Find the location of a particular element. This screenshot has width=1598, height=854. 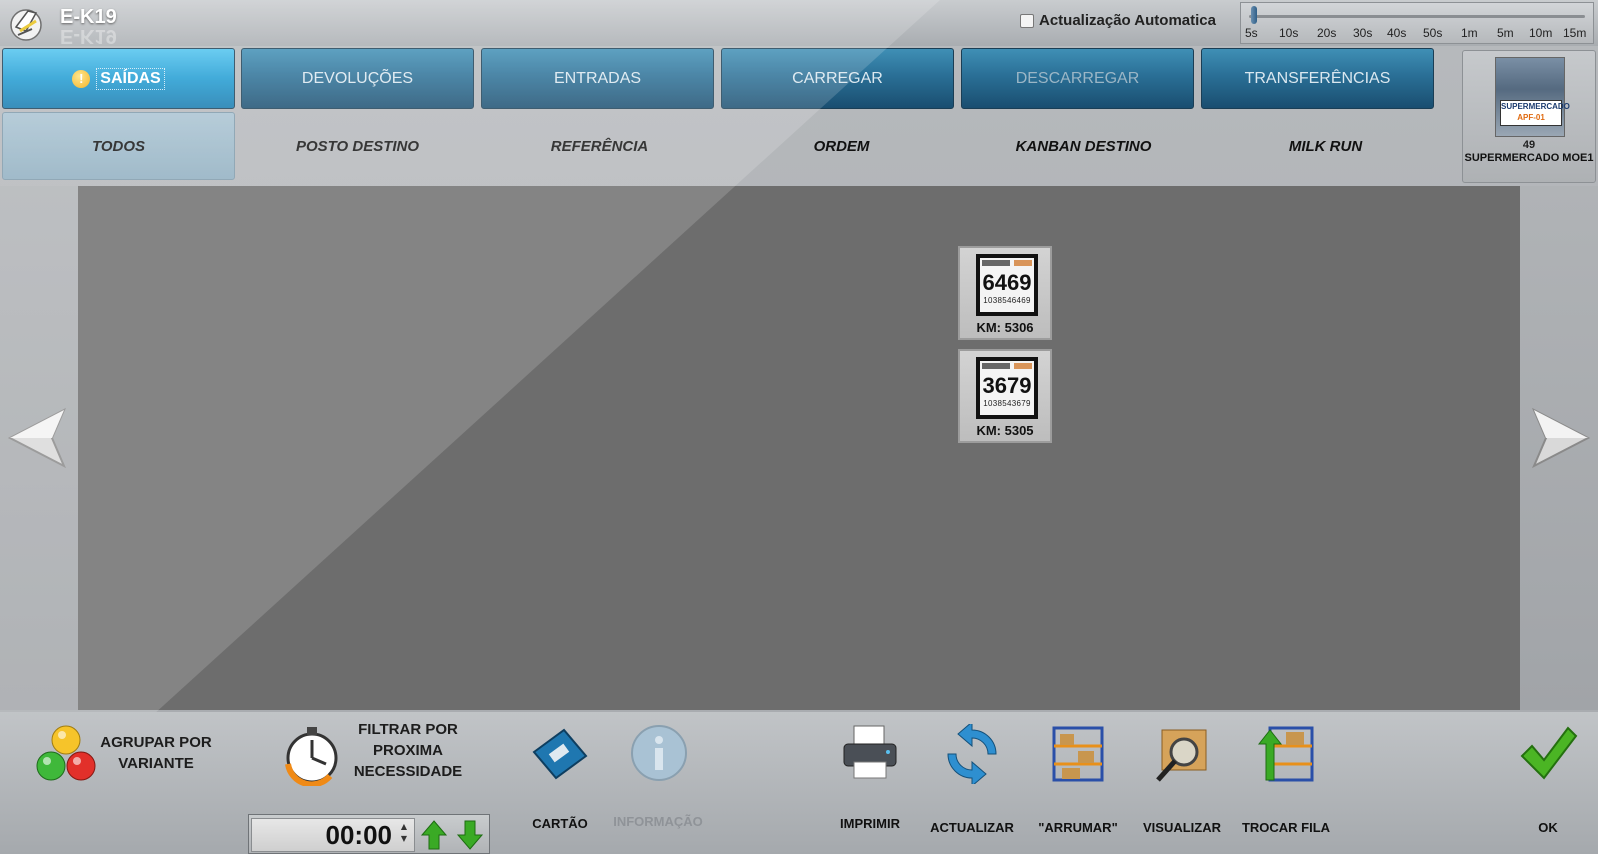

supermarket-name: SUPERMERCADO MOE1 is located at coordinates (1529, 158).